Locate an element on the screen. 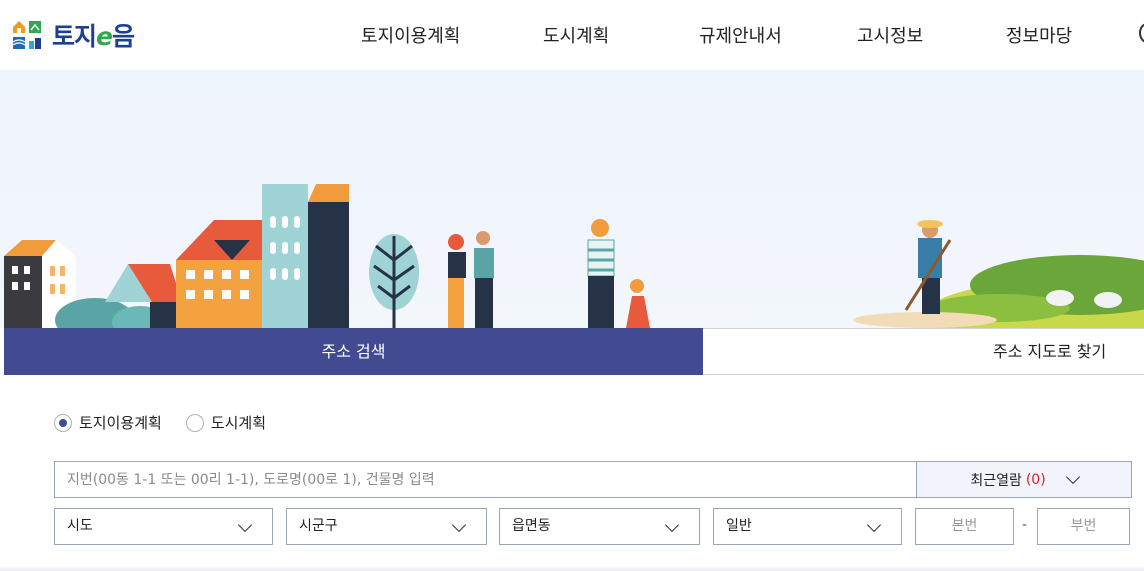 The image size is (1144, 571). radio-checked-icon is located at coordinates (63, 422).